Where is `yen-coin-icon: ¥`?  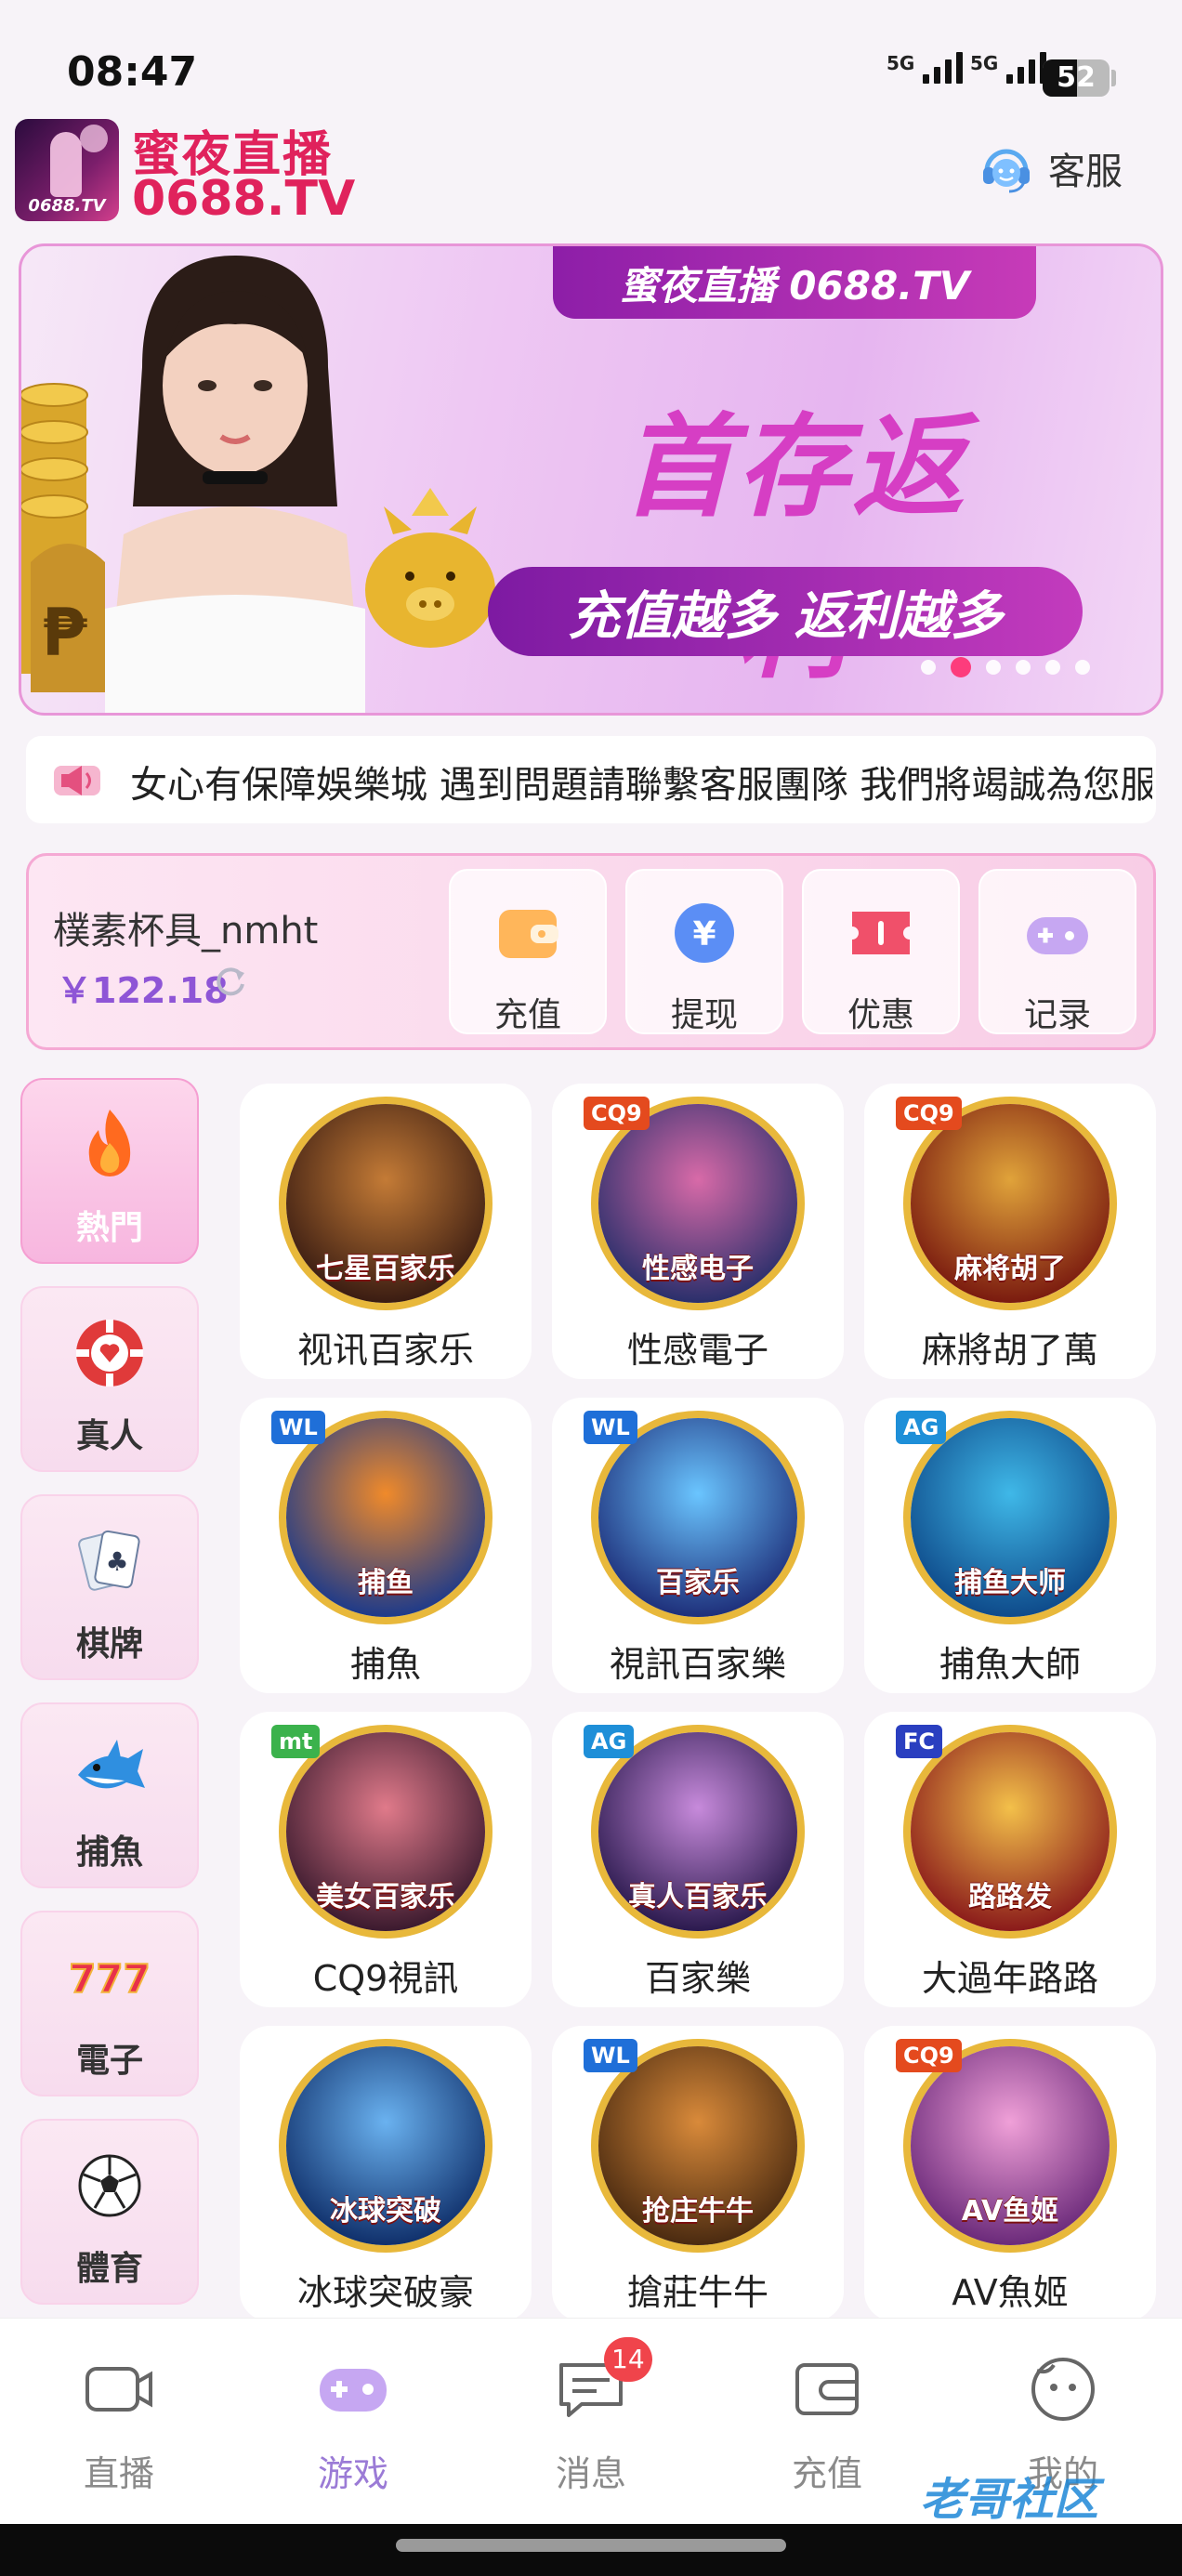
yen-coin-icon: ¥ is located at coordinates (704, 933).